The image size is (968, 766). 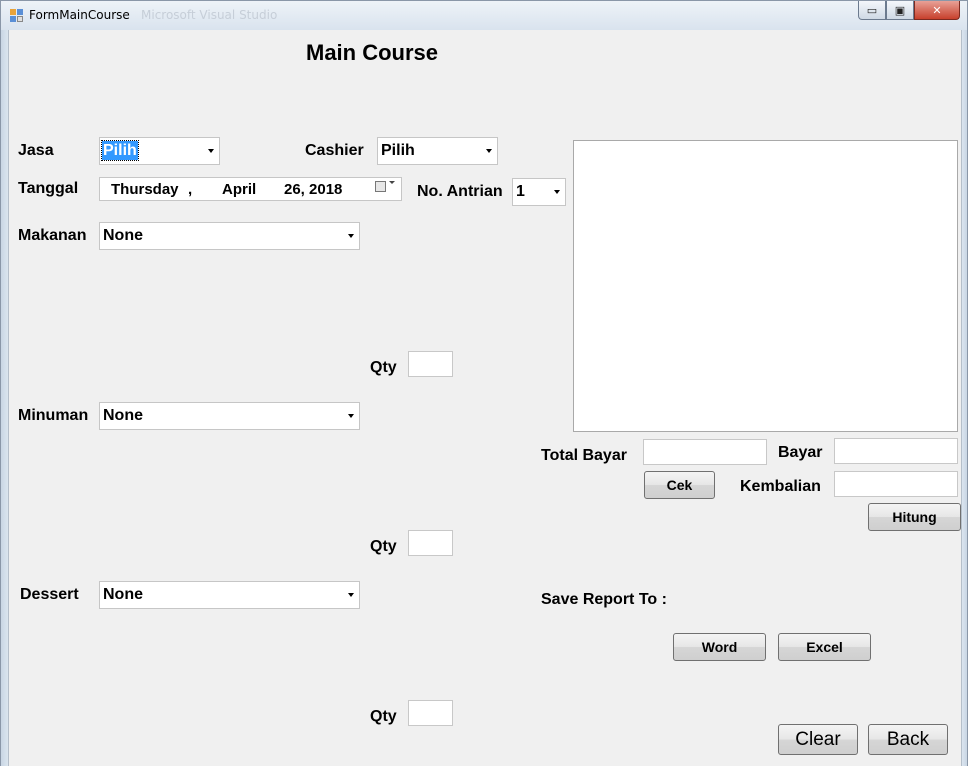 I want to click on bayar-label: Bayar, so click(x=800, y=452).